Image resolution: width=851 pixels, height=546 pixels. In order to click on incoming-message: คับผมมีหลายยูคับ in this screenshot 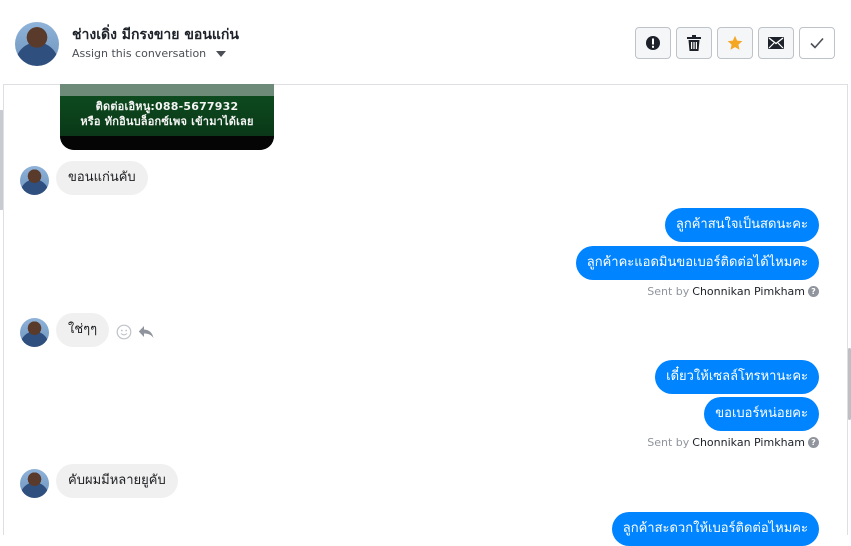, I will do `click(117, 481)`.